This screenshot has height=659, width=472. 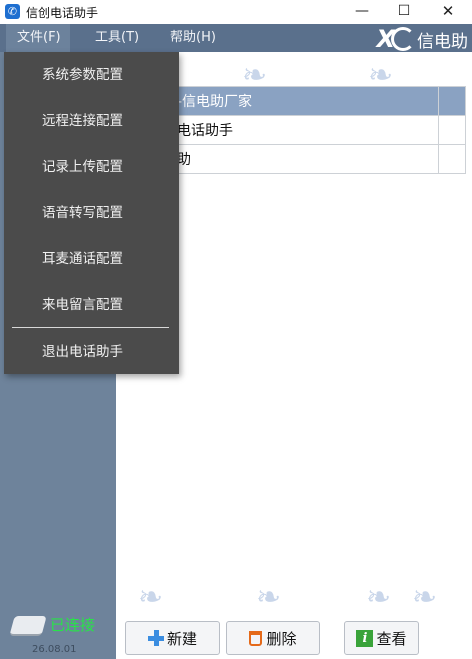 I want to click on trash-icon, so click(x=256, y=638).